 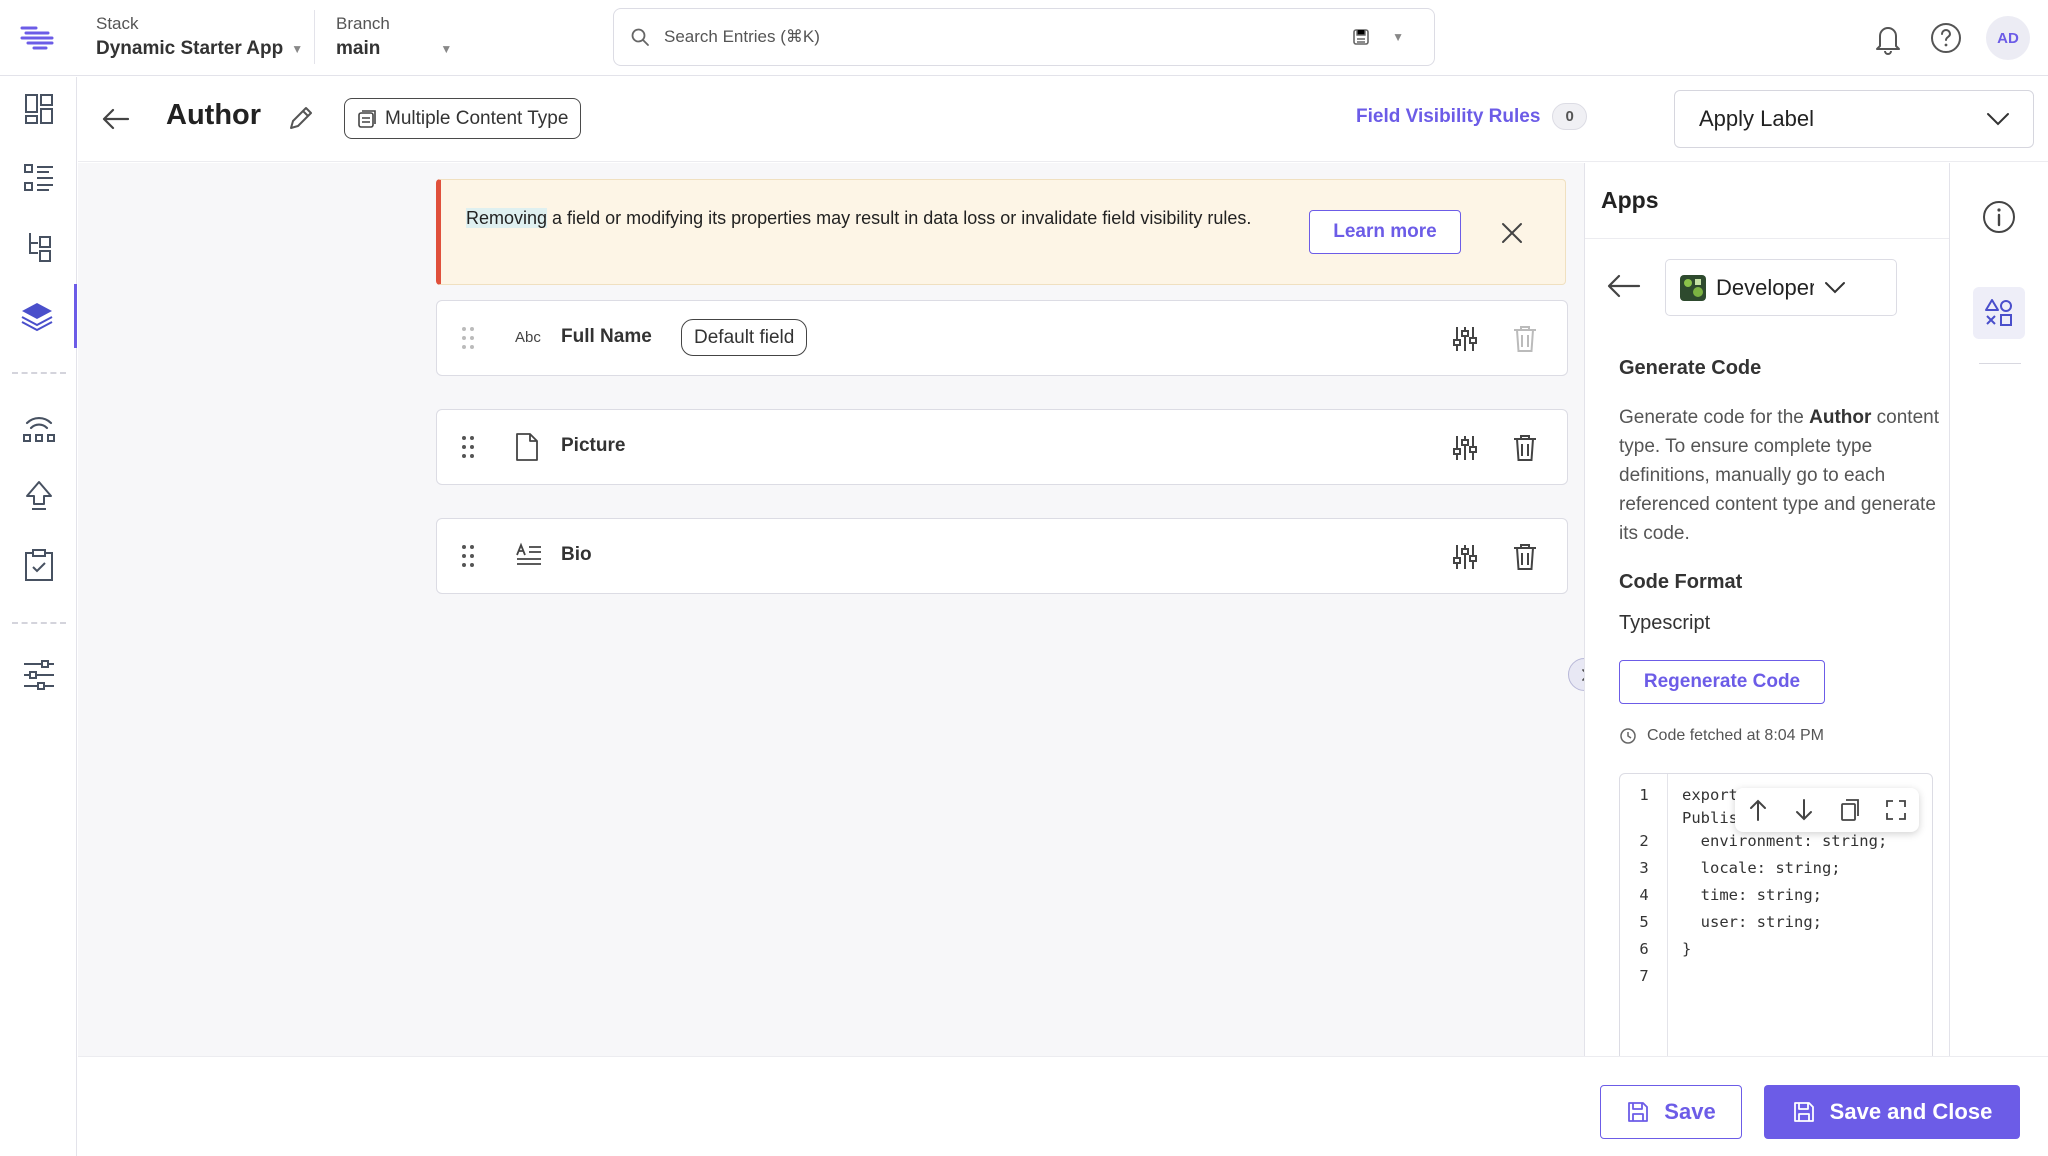 What do you see at coordinates (606, 336) in the screenshot?
I see `field-name: Full Name` at bounding box center [606, 336].